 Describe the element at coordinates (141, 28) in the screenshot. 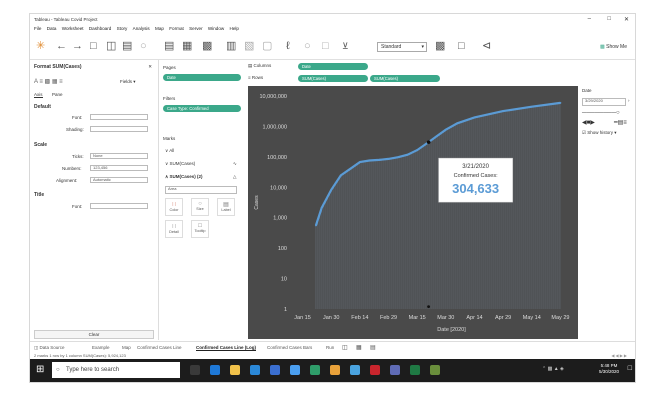

I see `menu-analysis: Analysis` at that location.